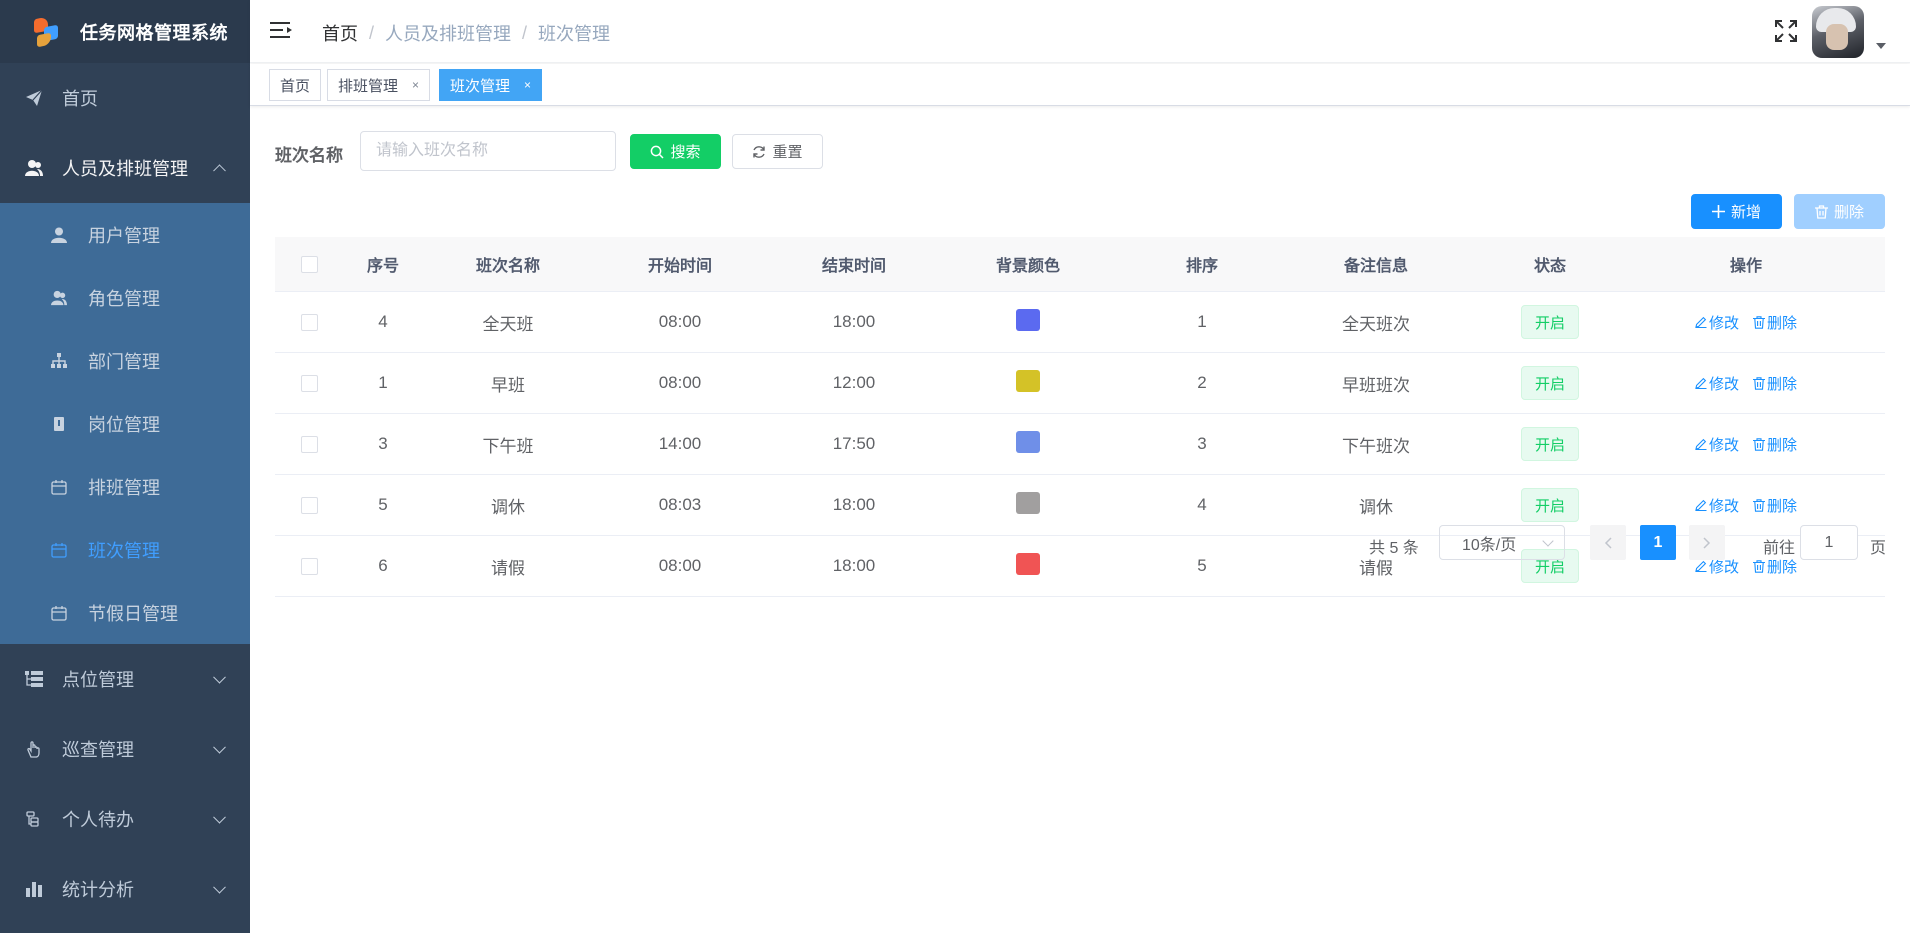 Image resolution: width=1910 pixels, height=933 pixels. What do you see at coordinates (379, 85) in the screenshot?
I see `tag-schedule: 排班管理 ×` at bounding box center [379, 85].